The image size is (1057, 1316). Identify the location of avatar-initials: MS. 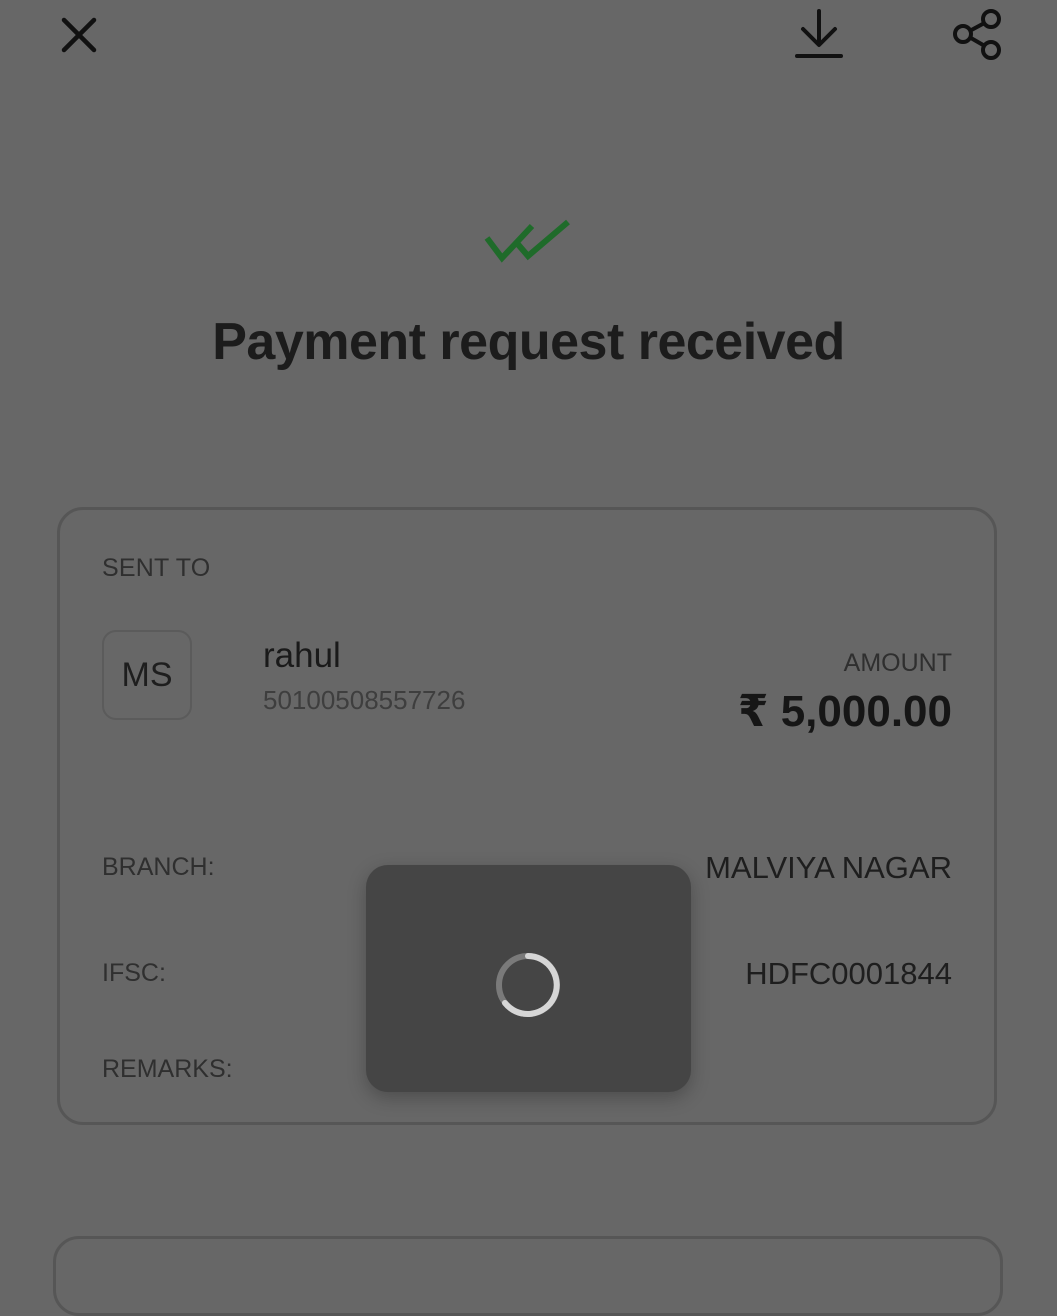
(147, 674).